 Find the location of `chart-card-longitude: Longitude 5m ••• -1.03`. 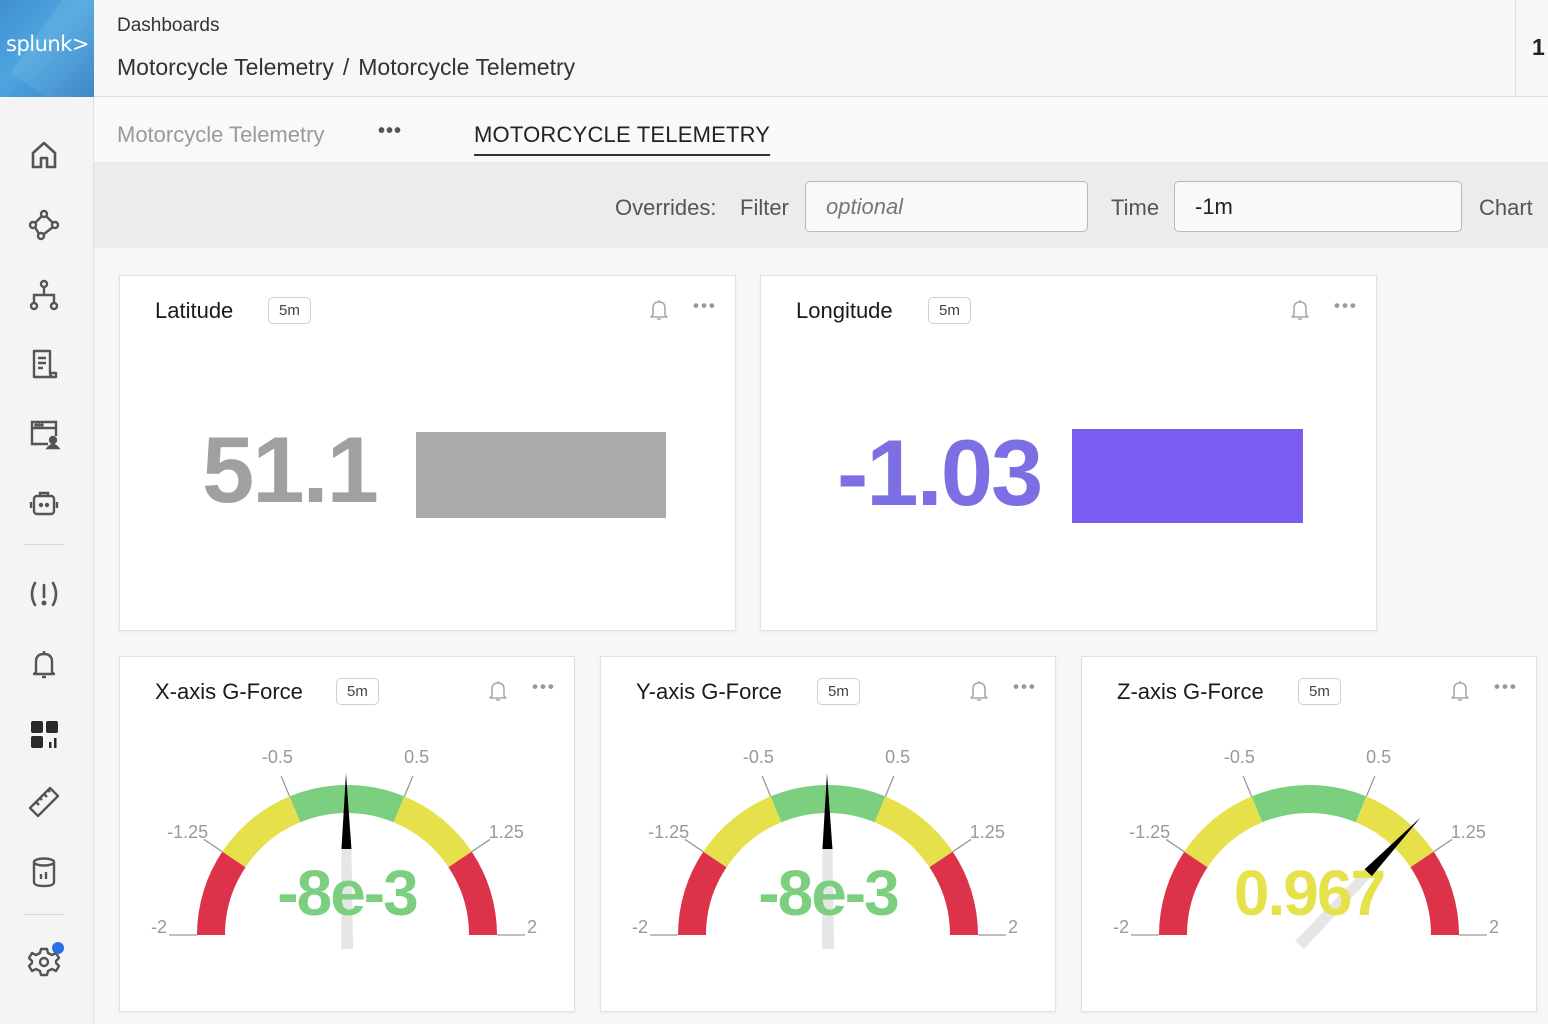

chart-card-longitude: Longitude 5m ••• -1.03 is located at coordinates (1068, 453).